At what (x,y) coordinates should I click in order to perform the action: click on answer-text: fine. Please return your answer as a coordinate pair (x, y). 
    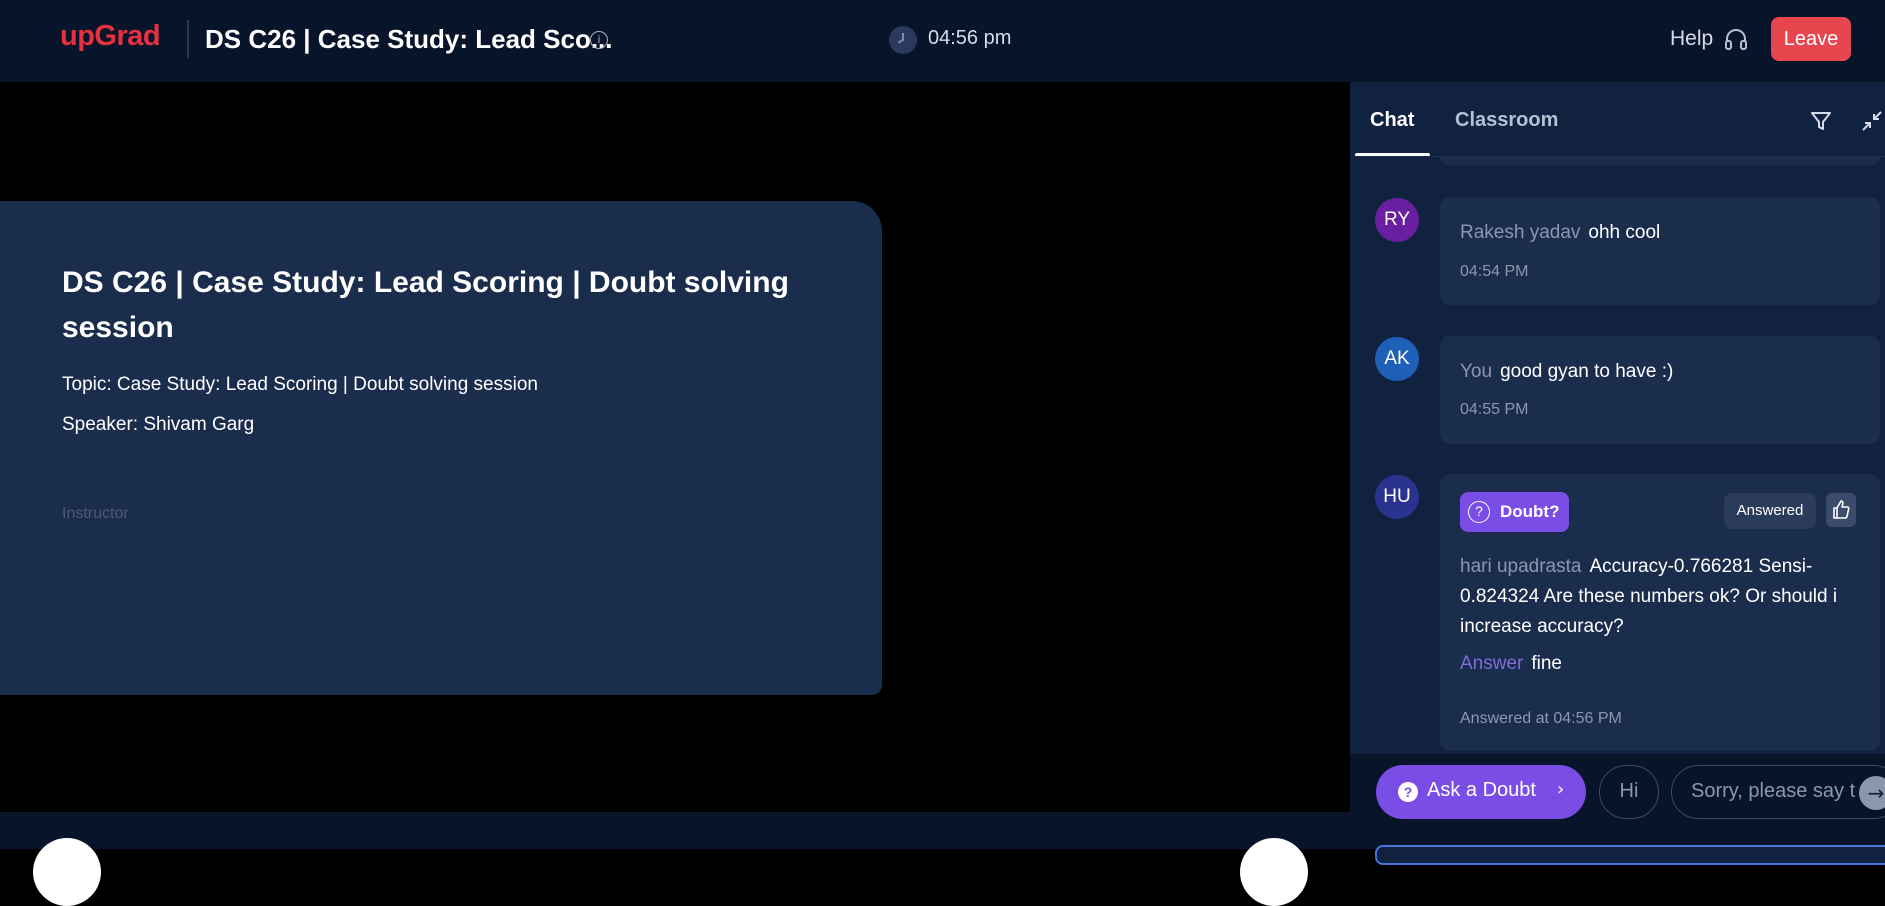
    Looking at the image, I should click on (1546, 663).